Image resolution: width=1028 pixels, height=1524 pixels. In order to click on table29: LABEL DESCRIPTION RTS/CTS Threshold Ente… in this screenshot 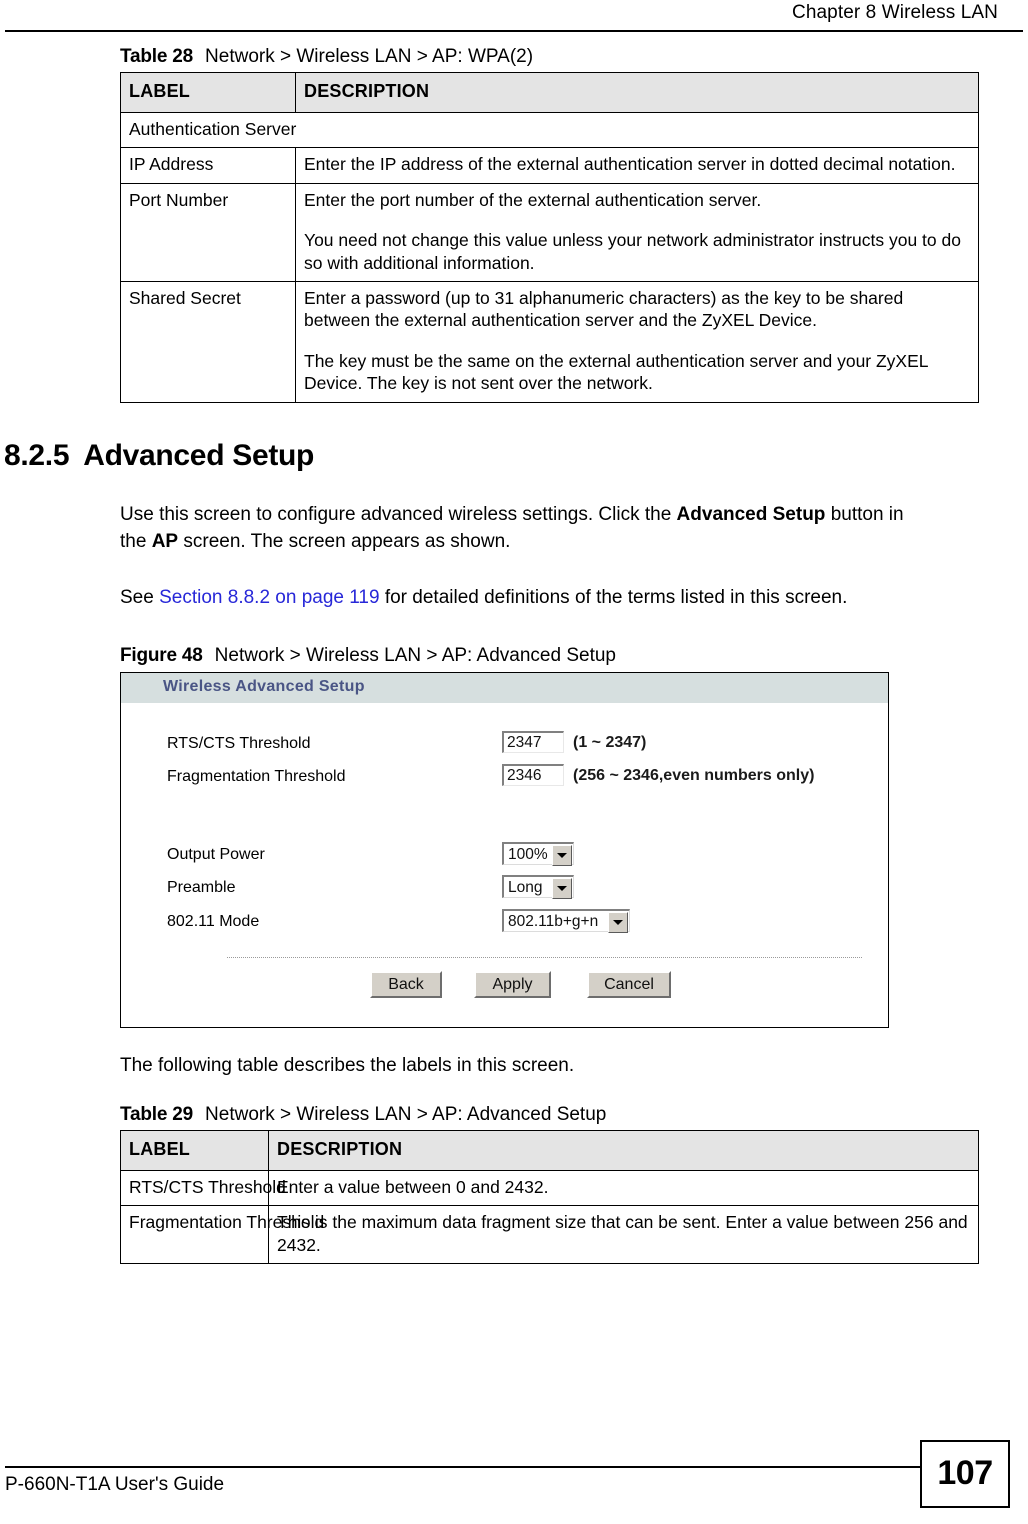, I will do `click(549, 1196)`.